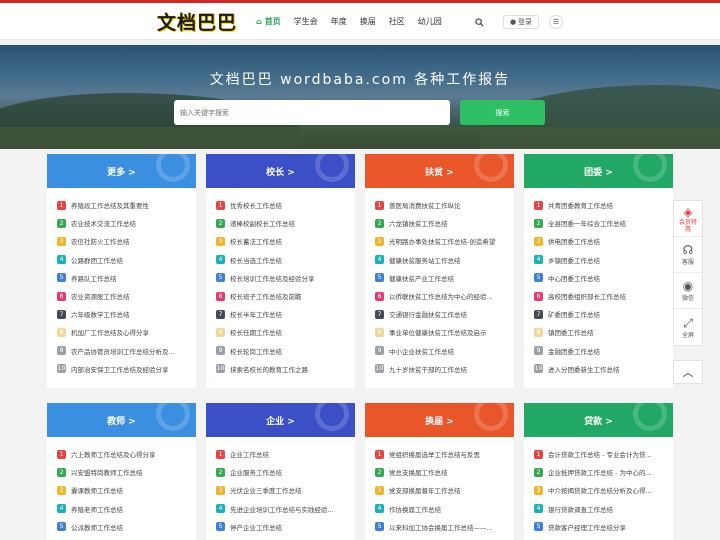 The height and width of the screenshot is (540, 720). Describe the element at coordinates (444, 314) in the screenshot. I see `article-link: 7 交通银行金融扶贫工作总结` at that location.